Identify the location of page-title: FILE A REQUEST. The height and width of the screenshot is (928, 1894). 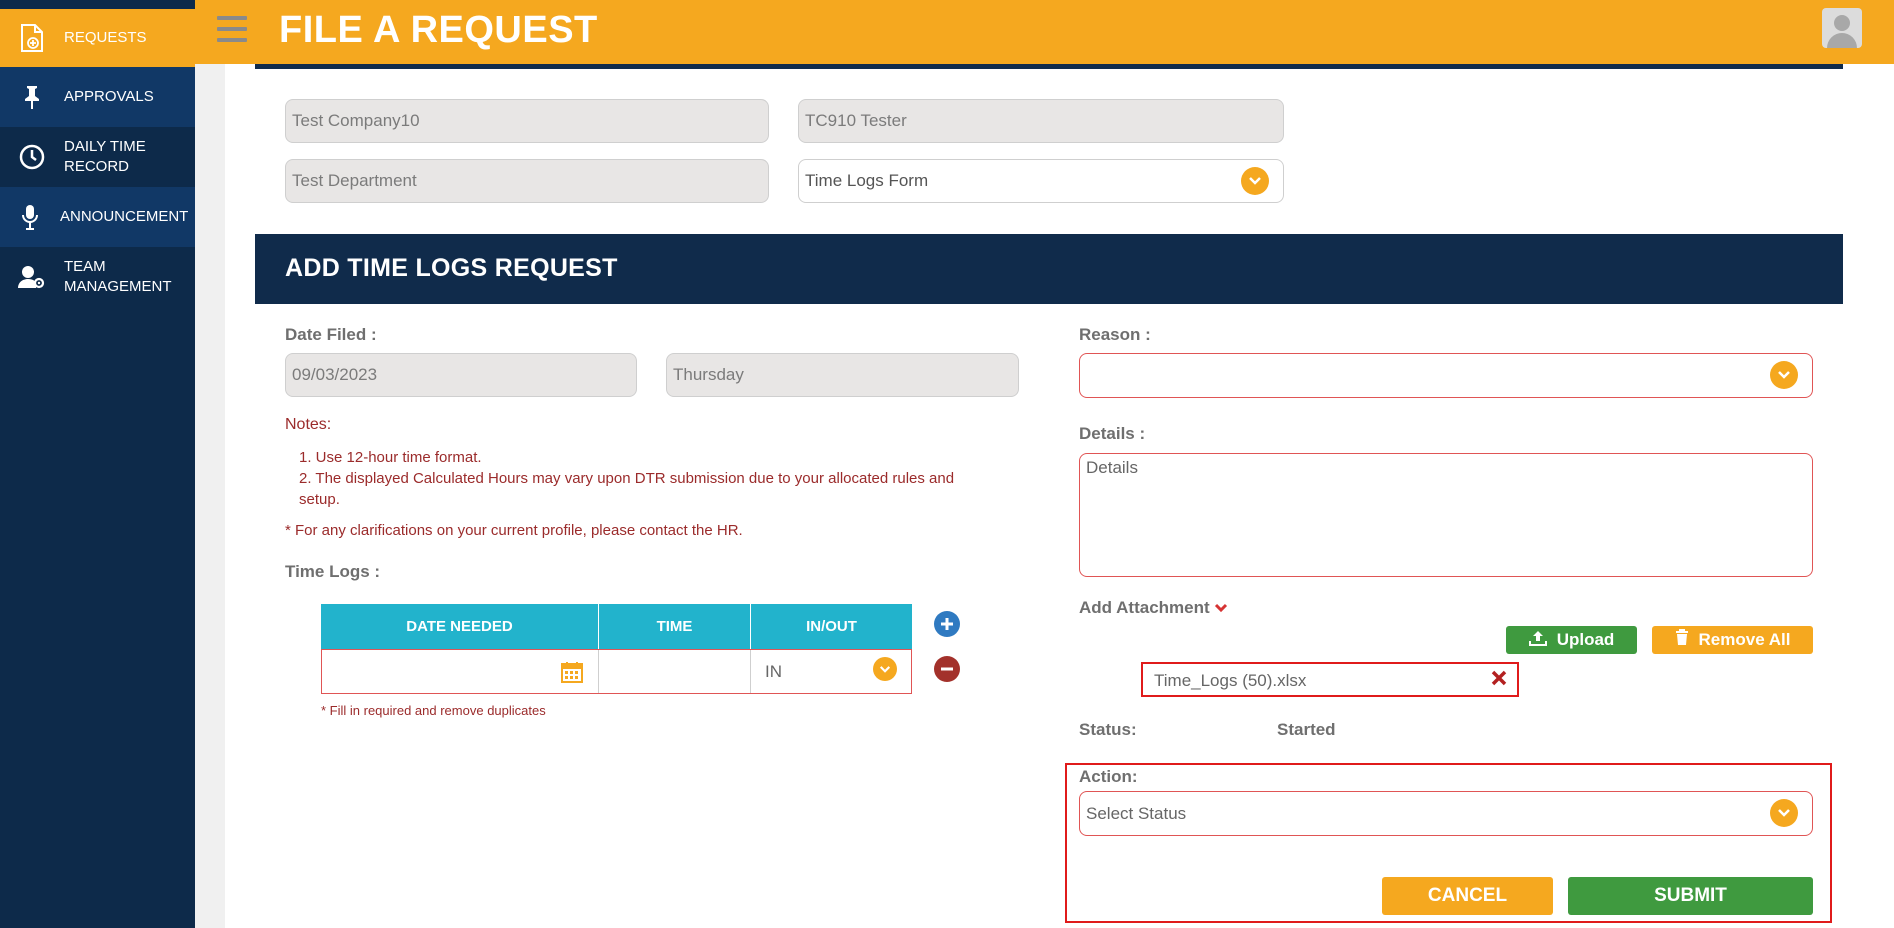
(438, 30).